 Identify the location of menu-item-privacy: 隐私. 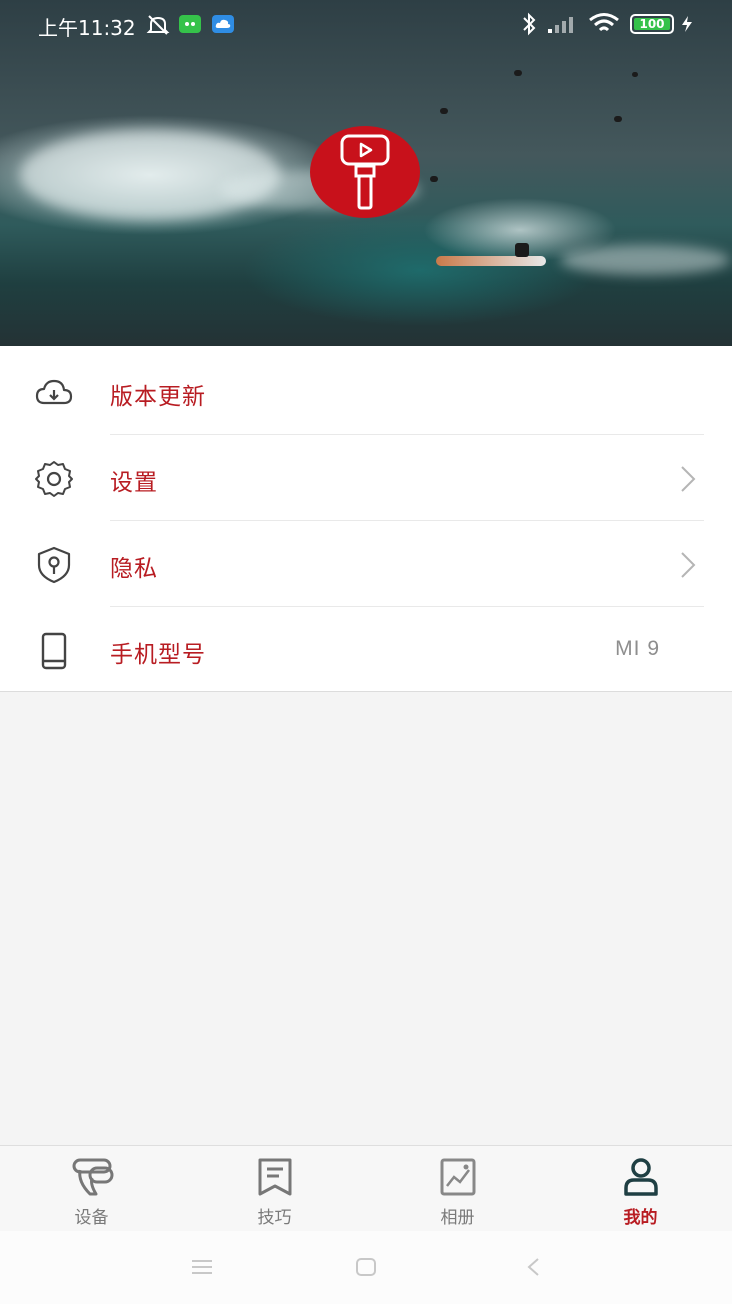
(366, 564).